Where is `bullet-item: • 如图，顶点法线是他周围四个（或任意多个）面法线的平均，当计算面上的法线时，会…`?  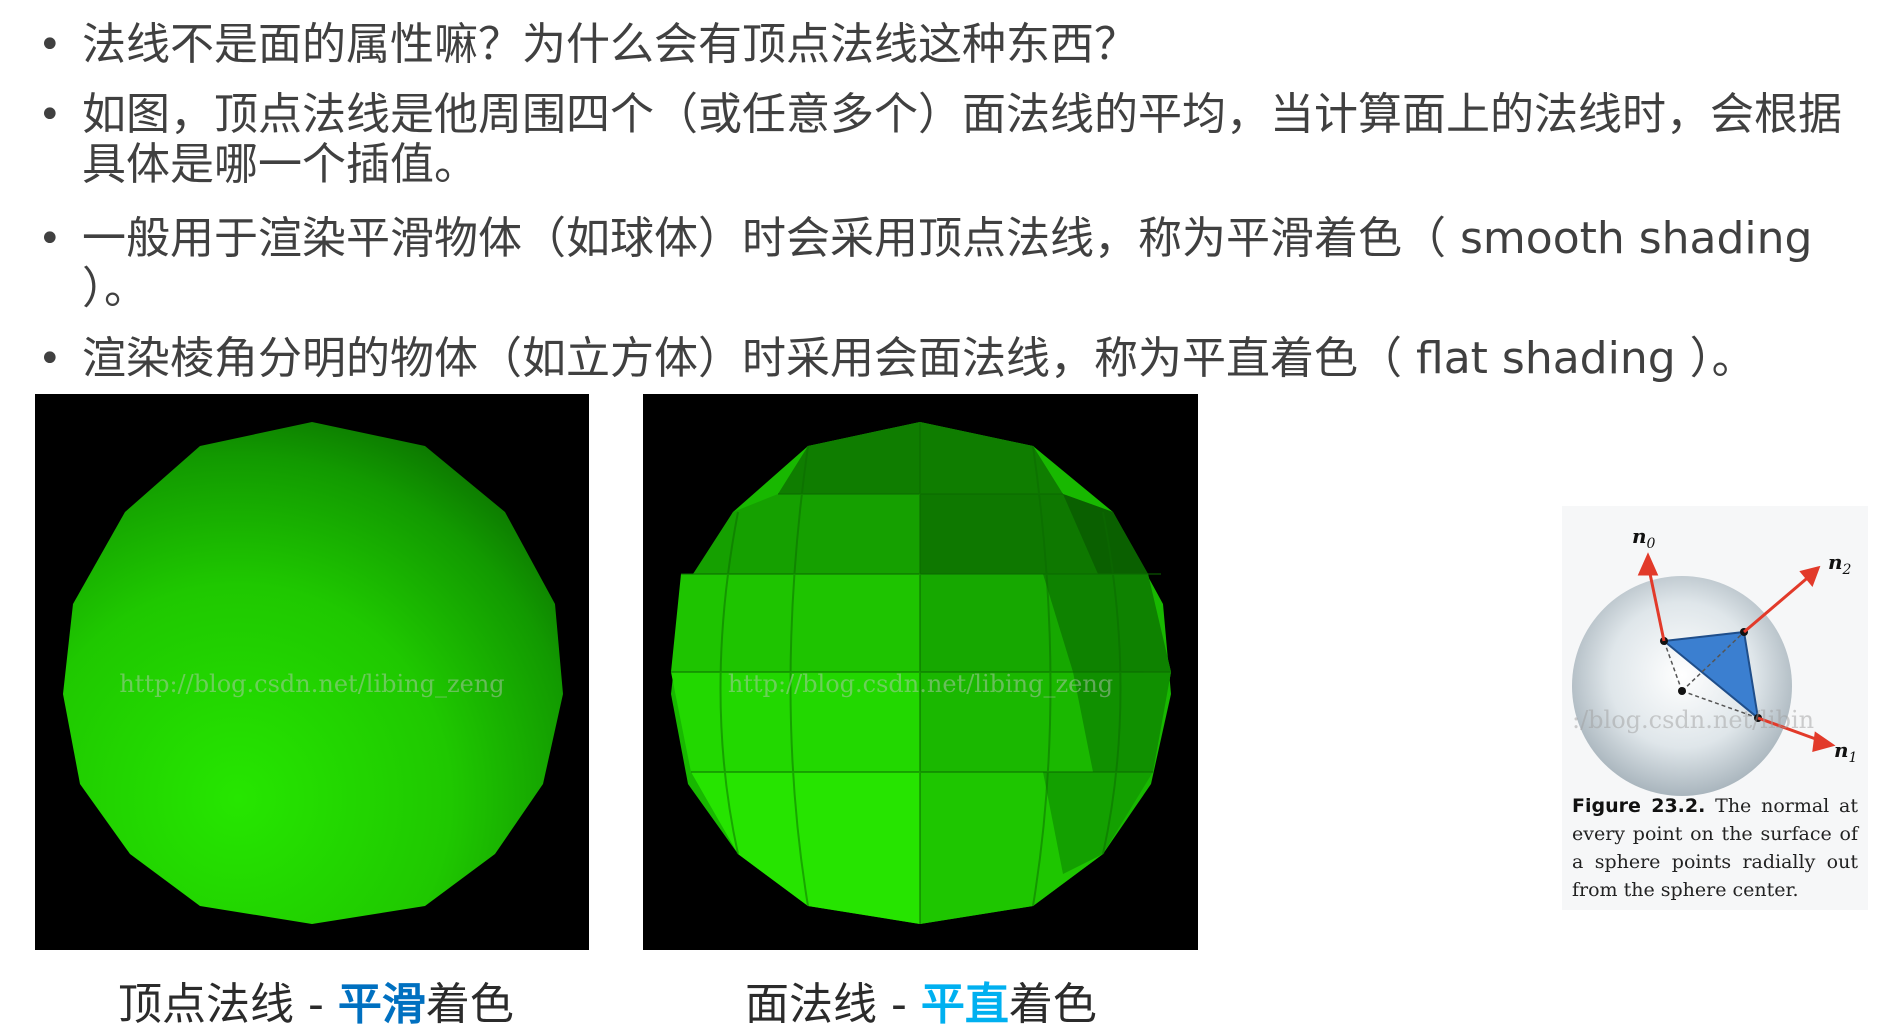
bullet-item: • 如图，顶点法线是他周围四个（或任意多个）面法线的平均，当计算面上的法线时，会… is located at coordinates (955, 140).